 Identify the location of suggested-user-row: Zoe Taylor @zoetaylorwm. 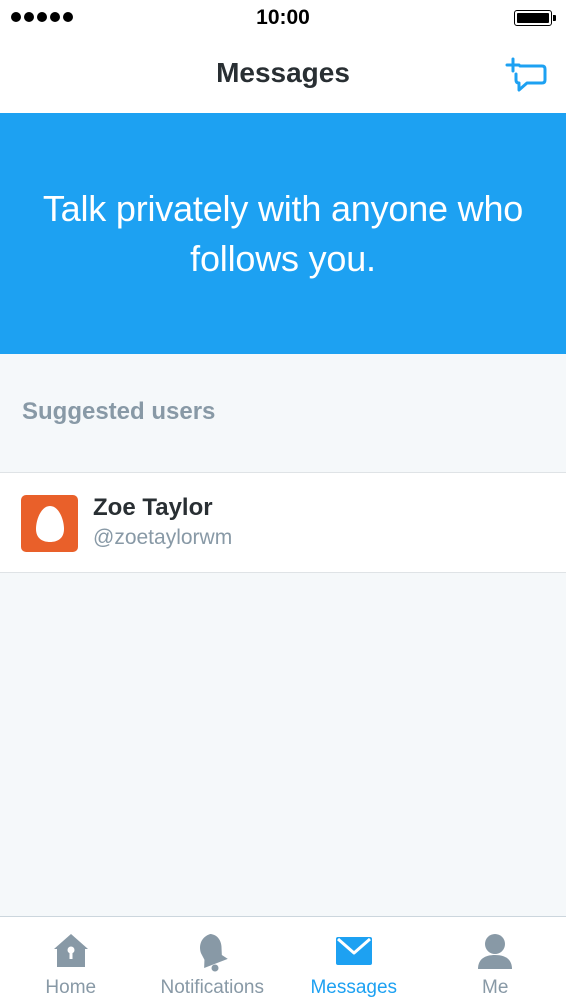
(283, 522).